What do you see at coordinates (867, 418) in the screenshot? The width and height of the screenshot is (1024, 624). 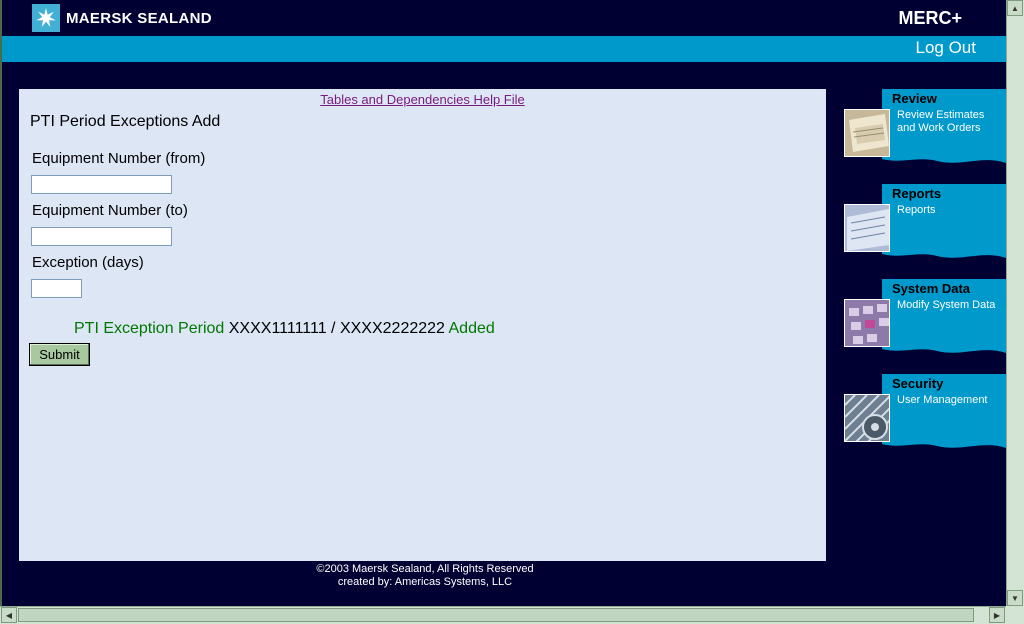 I see `lock-dial-icon` at bounding box center [867, 418].